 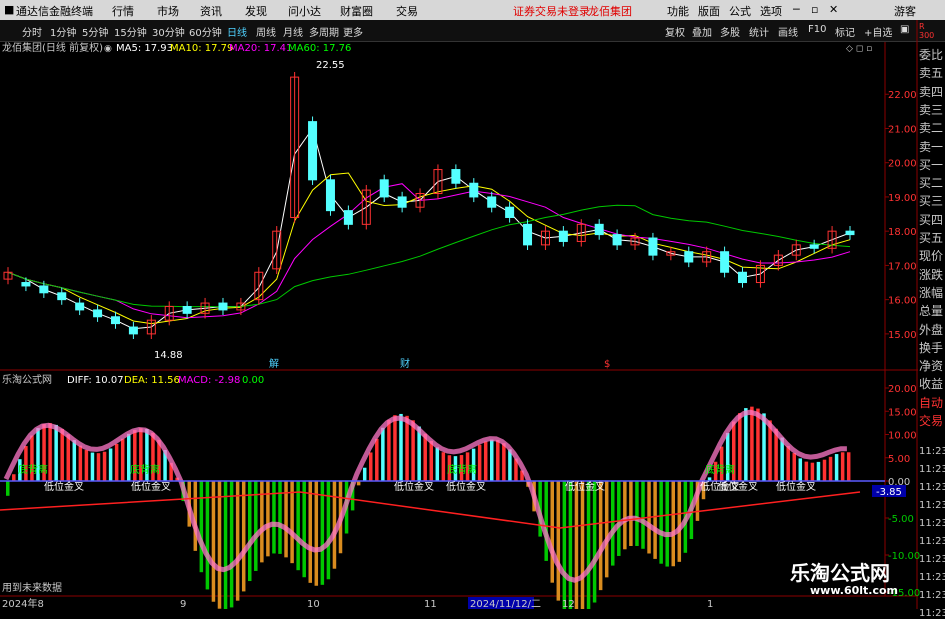 What do you see at coordinates (931, 310) in the screenshot?
I see `quote-label: 总量` at bounding box center [931, 310].